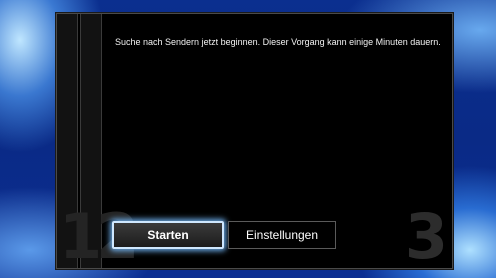 This screenshot has height=278, width=496. What do you see at coordinates (282, 235) in the screenshot?
I see `settings-button: Einstellungen` at bounding box center [282, 235].